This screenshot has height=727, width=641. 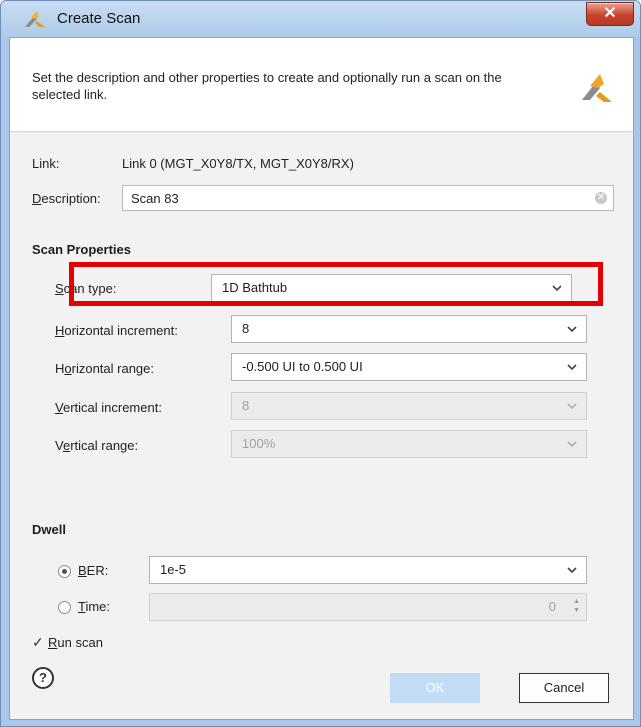 What do you see at coordinates (66, 198) in the screenshot?
I see `description-label: Description:` at bounding box center [66, 198].